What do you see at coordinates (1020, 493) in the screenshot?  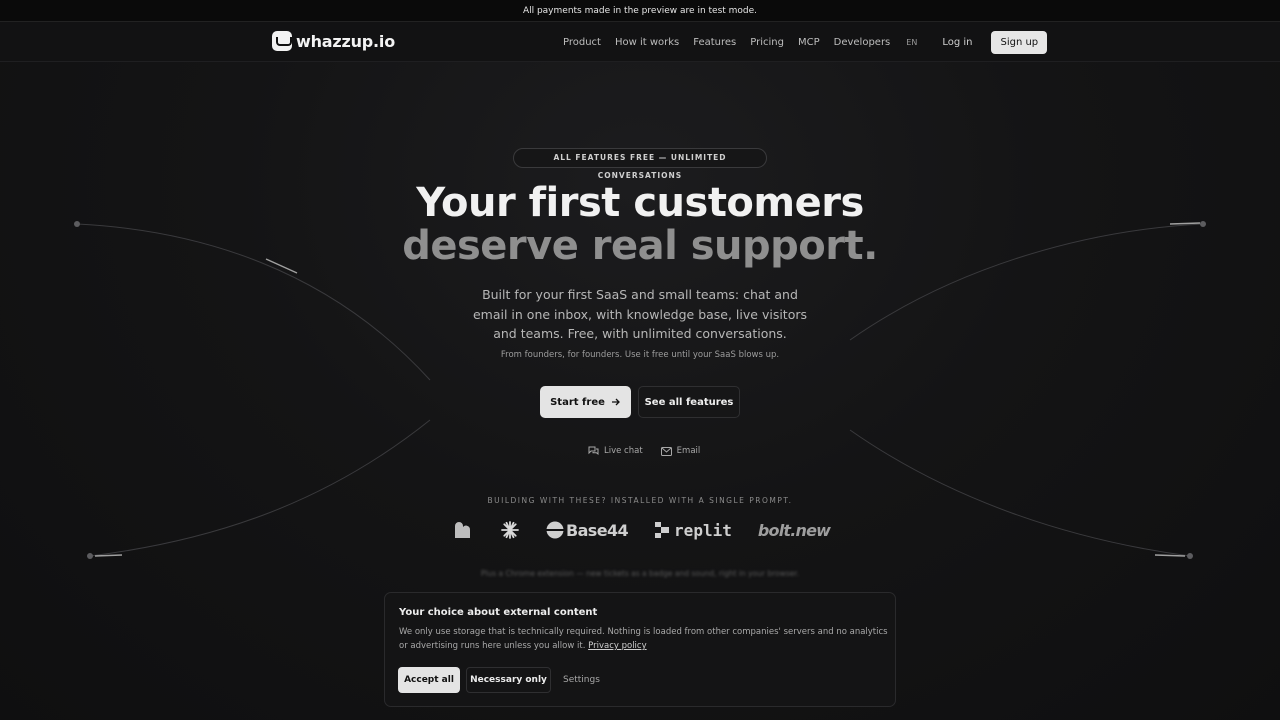 I see `curve-right-bottom` at bounding box center [1020, 493].